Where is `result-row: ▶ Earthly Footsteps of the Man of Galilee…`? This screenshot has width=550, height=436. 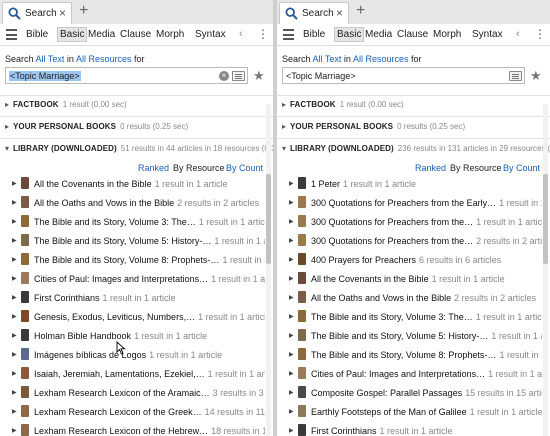
result-row: ▶ Earthly Footsteps of the Man of Galilee… is located at coordinates (409, 412).